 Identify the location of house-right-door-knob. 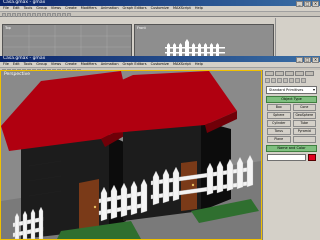
(193, 185).